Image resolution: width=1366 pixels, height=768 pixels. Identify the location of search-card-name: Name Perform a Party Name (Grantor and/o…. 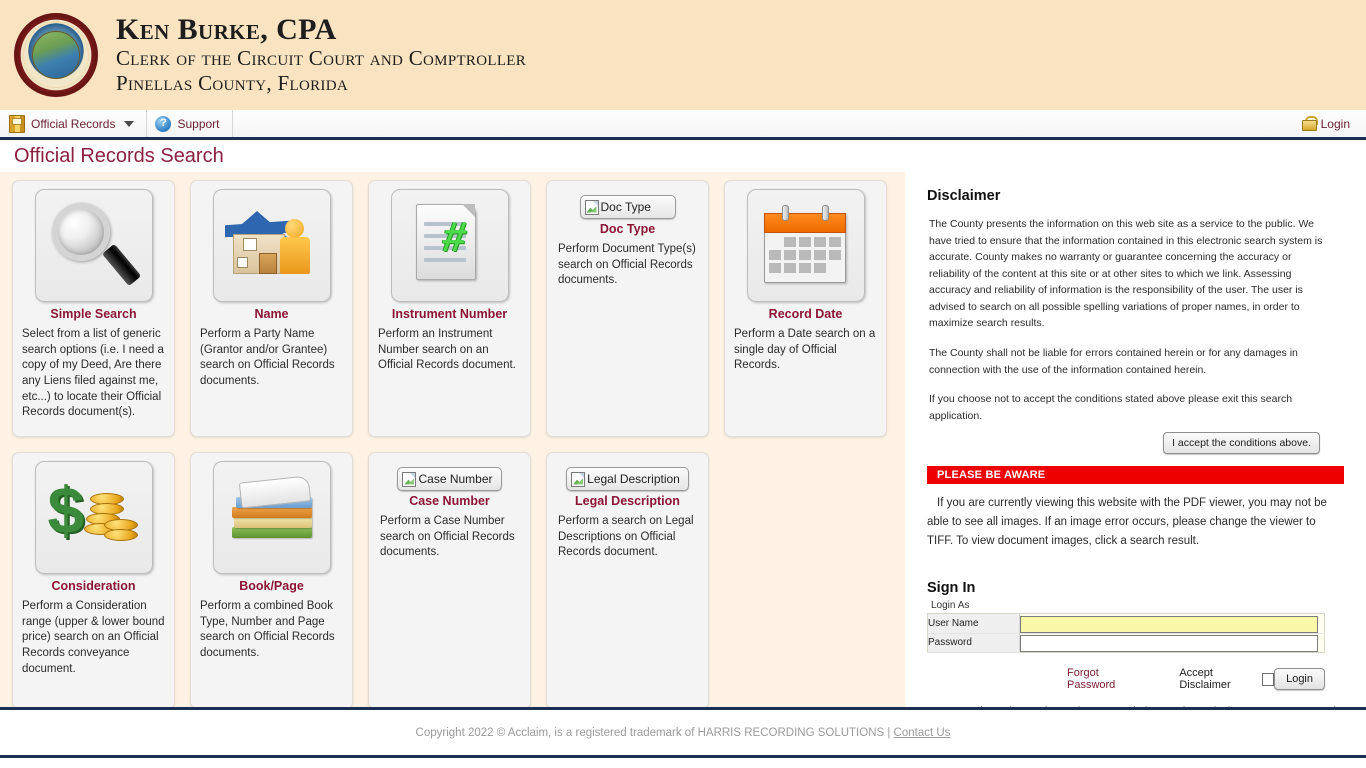
(271, 308).